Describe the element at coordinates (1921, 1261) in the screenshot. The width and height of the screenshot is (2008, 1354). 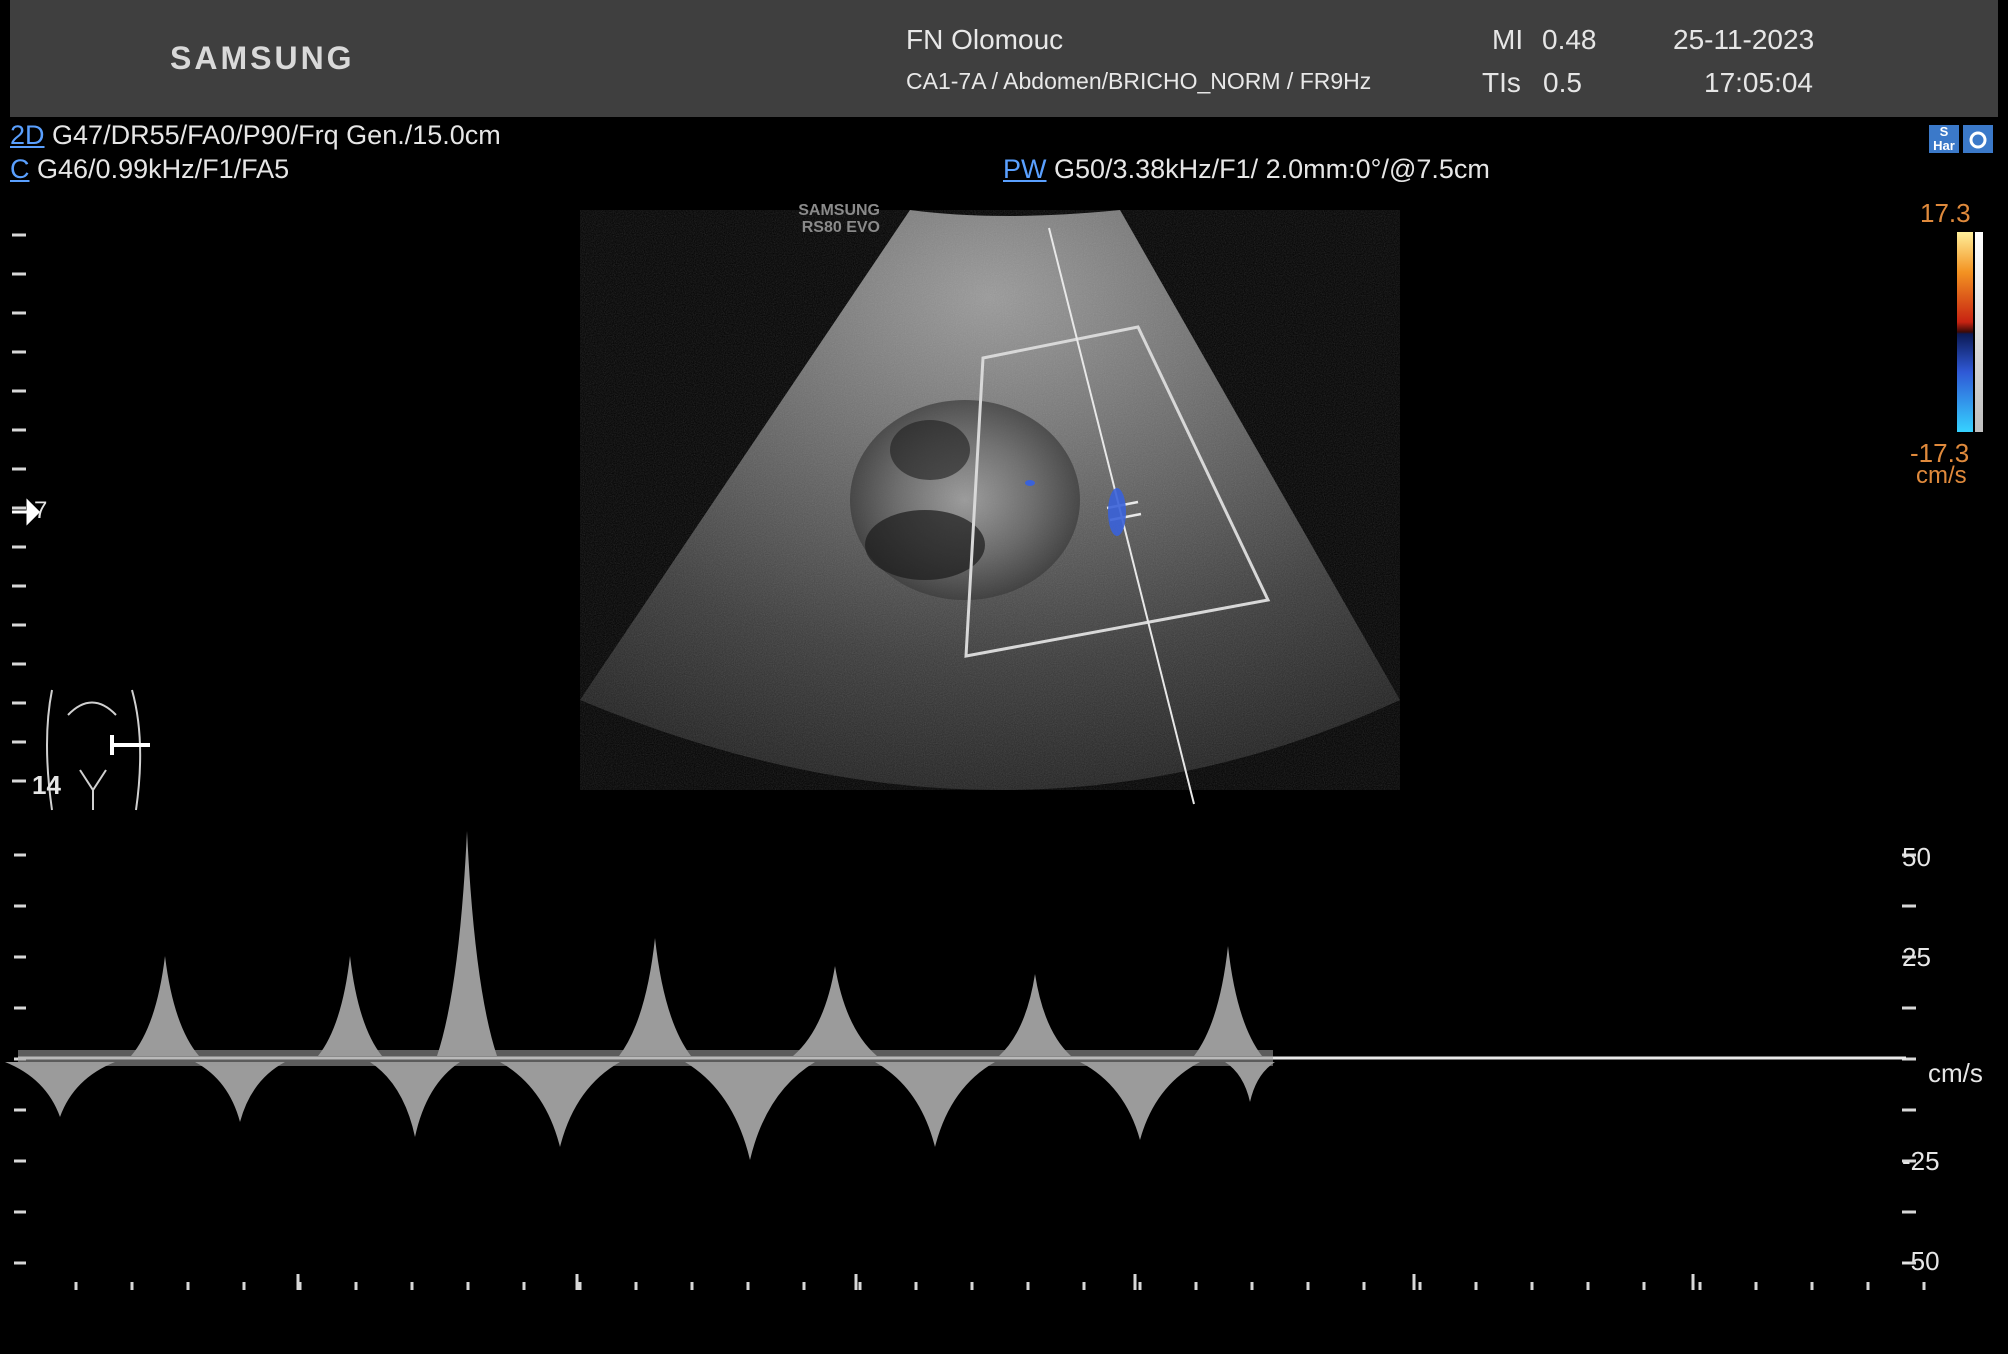
I see `scale-label-minus50: -50` at that location.